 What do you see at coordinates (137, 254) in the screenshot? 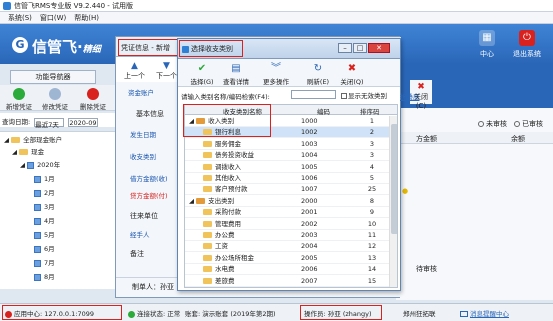
I see `remark-field-label: 备注` at bounding box center [137, 254].